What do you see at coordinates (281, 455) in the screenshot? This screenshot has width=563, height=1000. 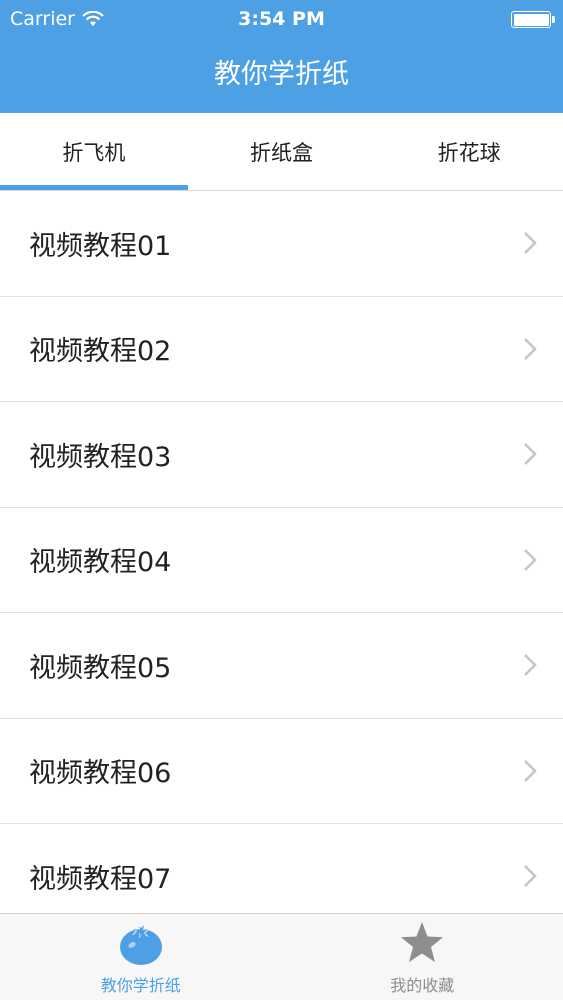 I see `list-item: 视频教程03` at bounding box center [281, 455].